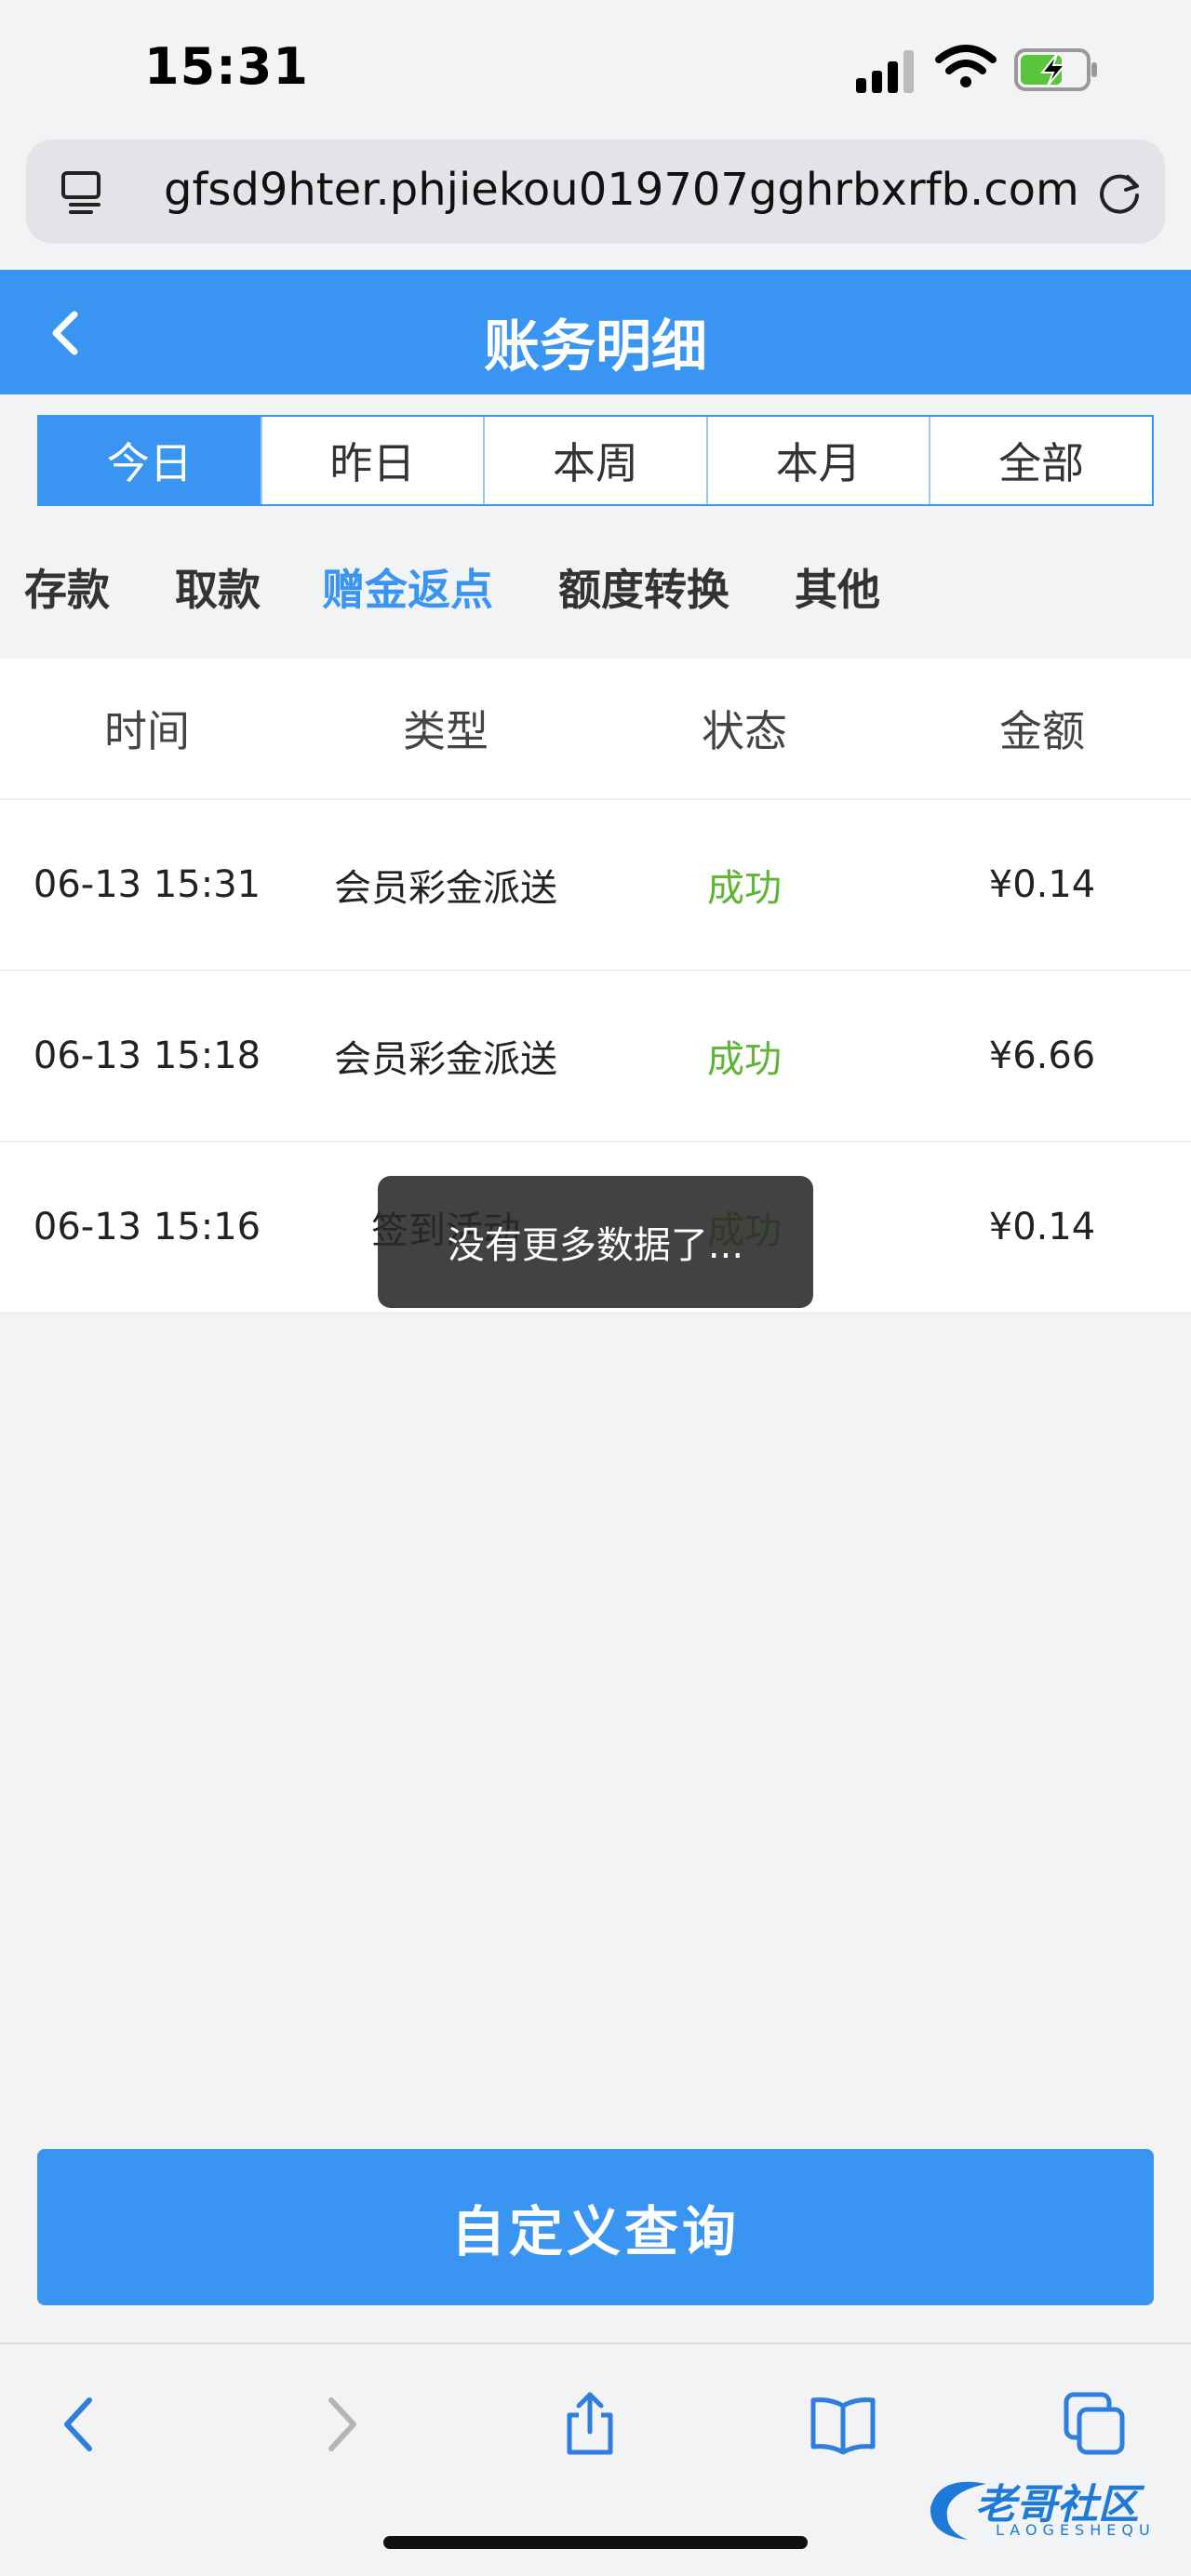 This screenshot has height=2576, width=1191. I want to click on status-bar: 15:31, so click(595, 70).